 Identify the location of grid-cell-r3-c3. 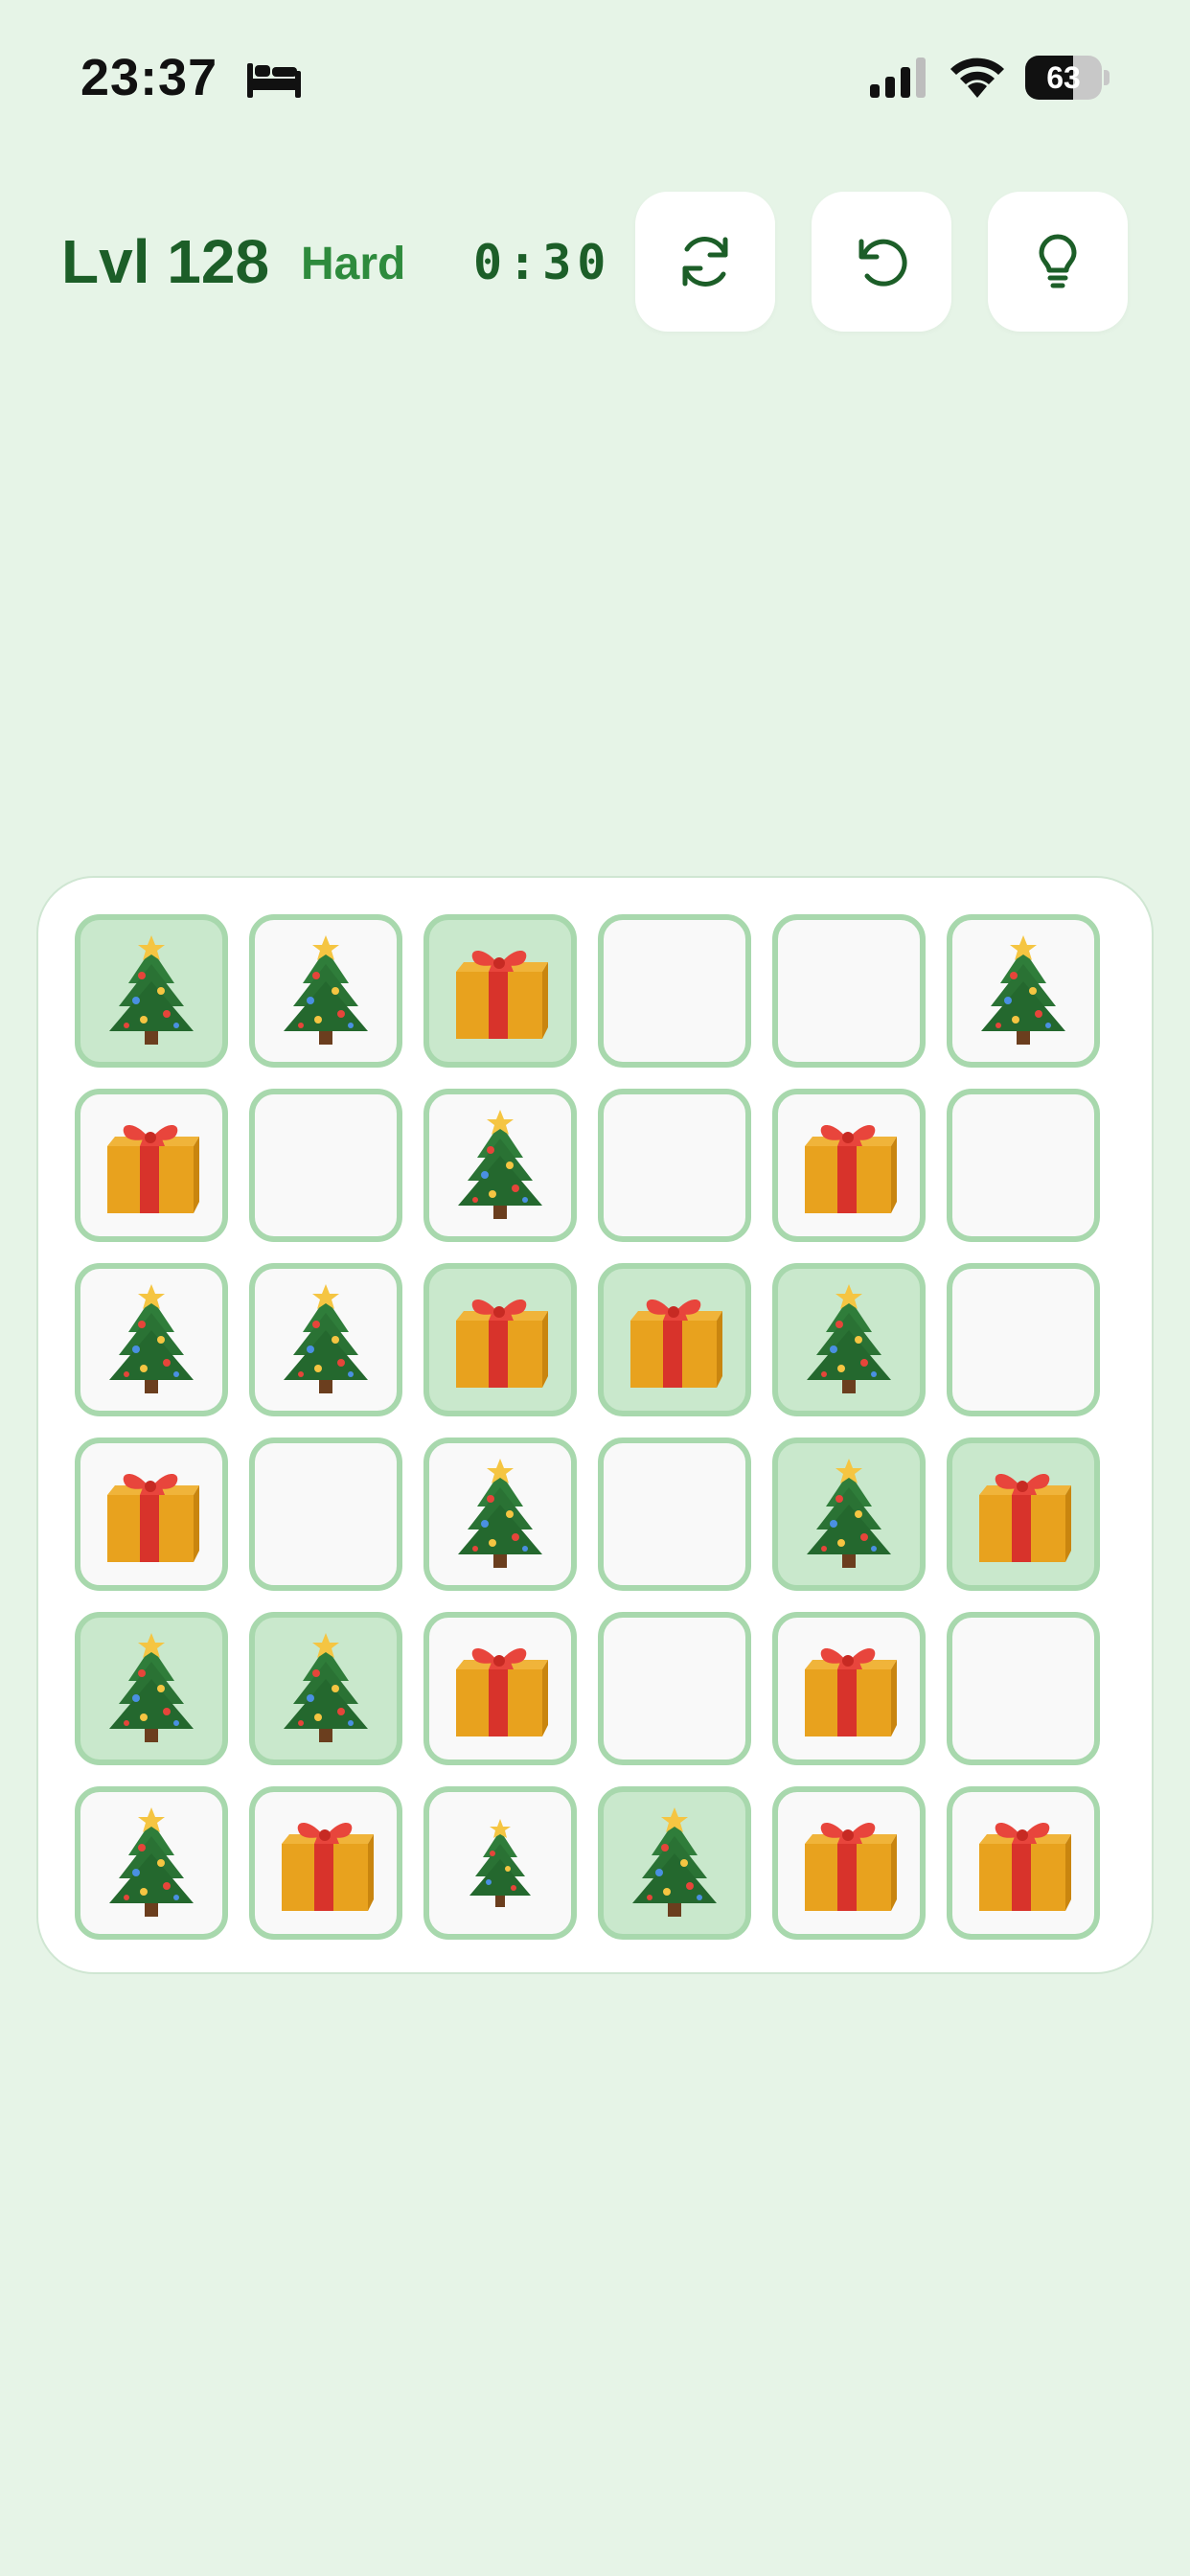
(500, 1339).